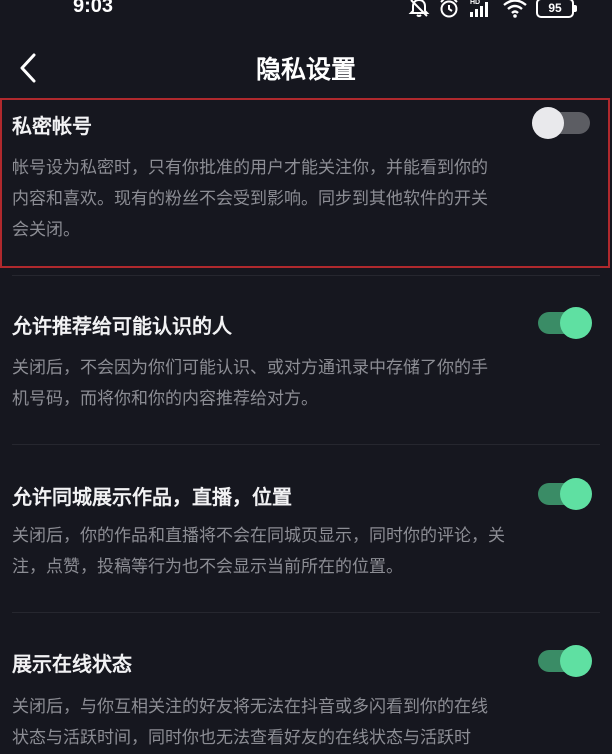  Describe the element at coordinates (475, 3) in the screenshot. I see `hd-label: HD` at that location.